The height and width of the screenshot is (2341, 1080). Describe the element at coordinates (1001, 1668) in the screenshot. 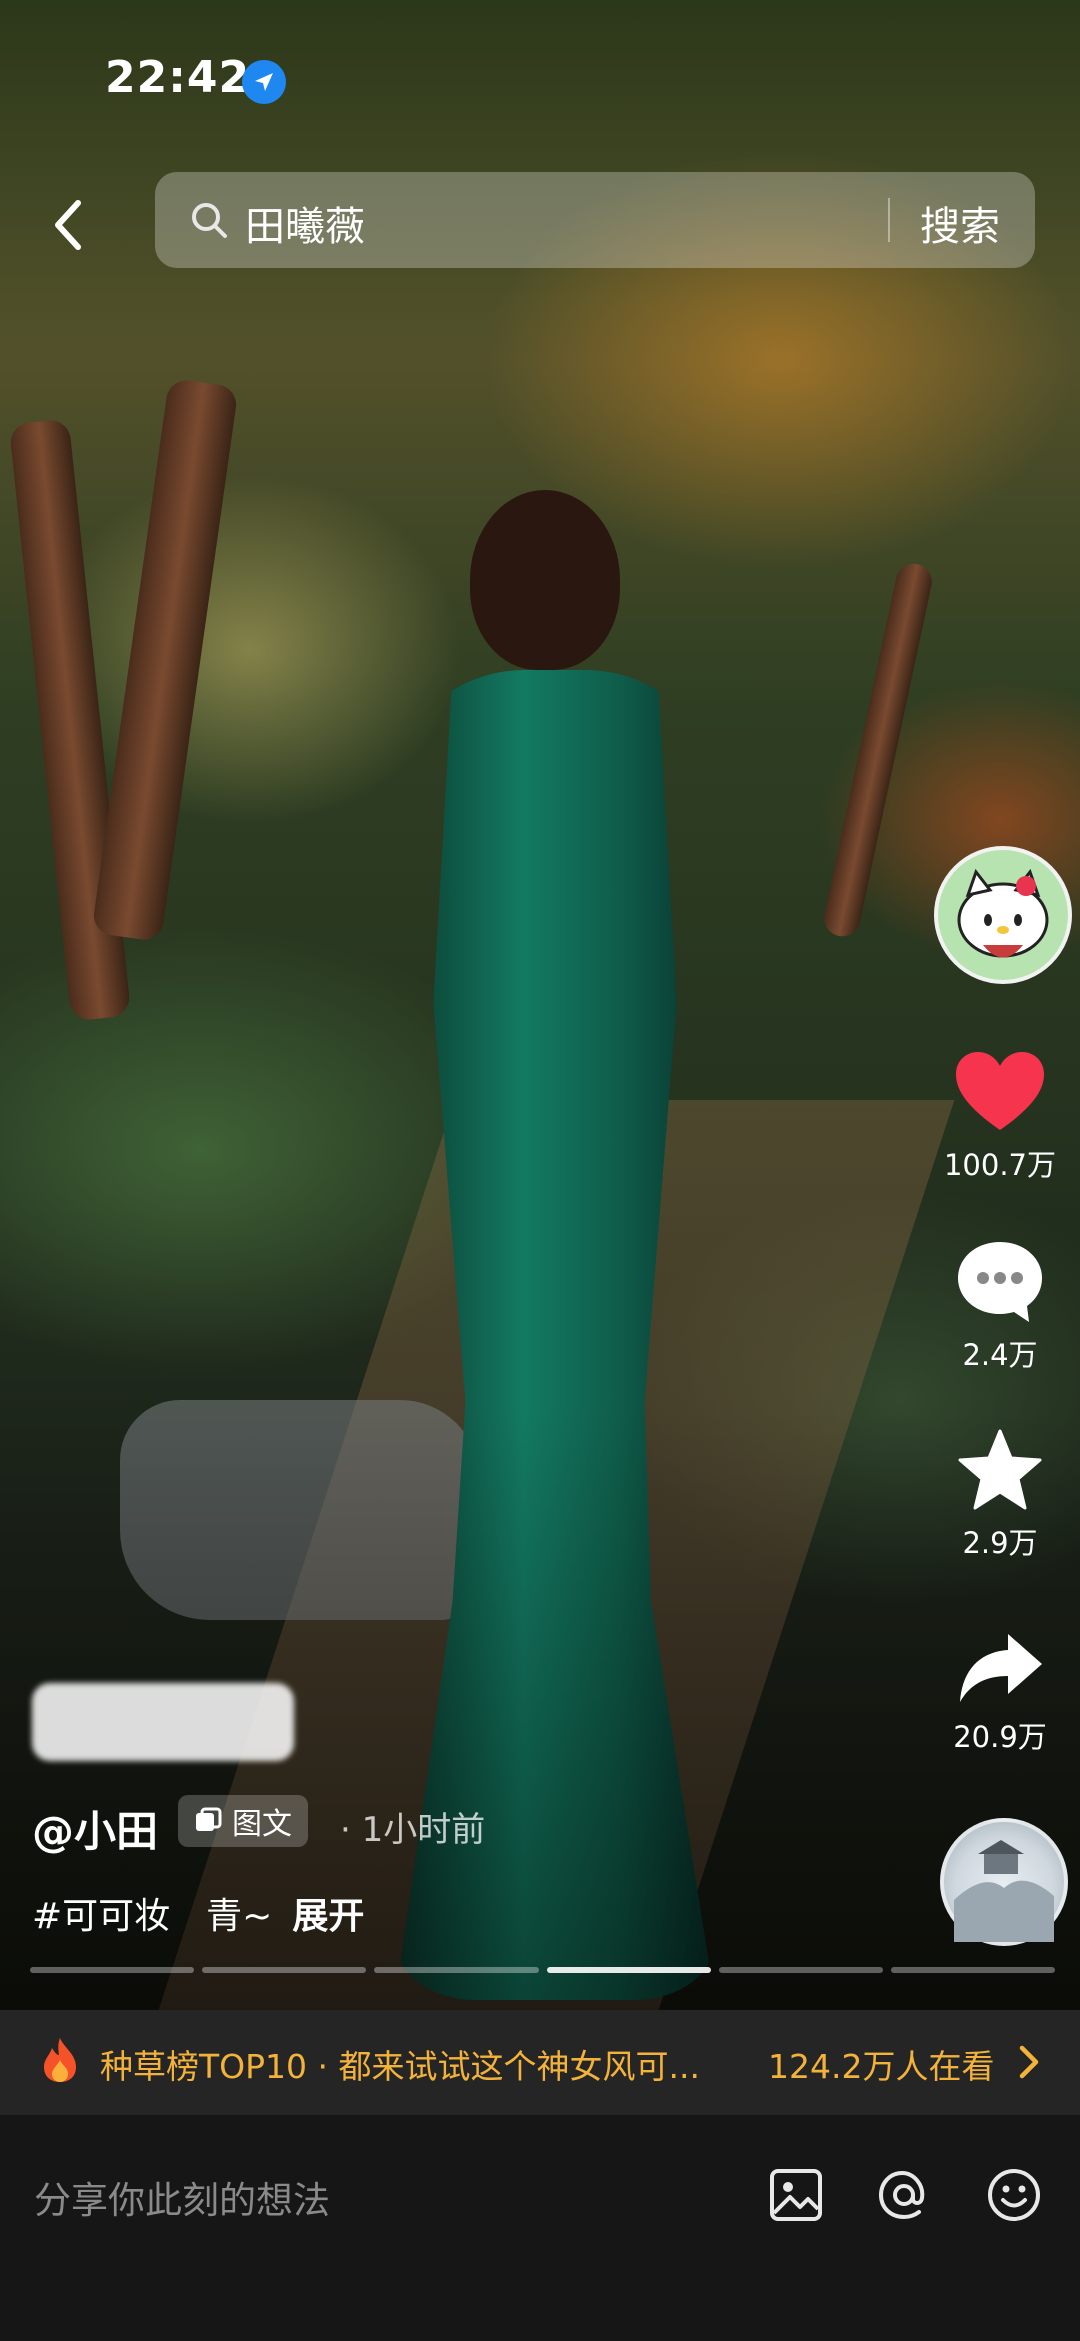

I see `share-arrow-icon` at that location.